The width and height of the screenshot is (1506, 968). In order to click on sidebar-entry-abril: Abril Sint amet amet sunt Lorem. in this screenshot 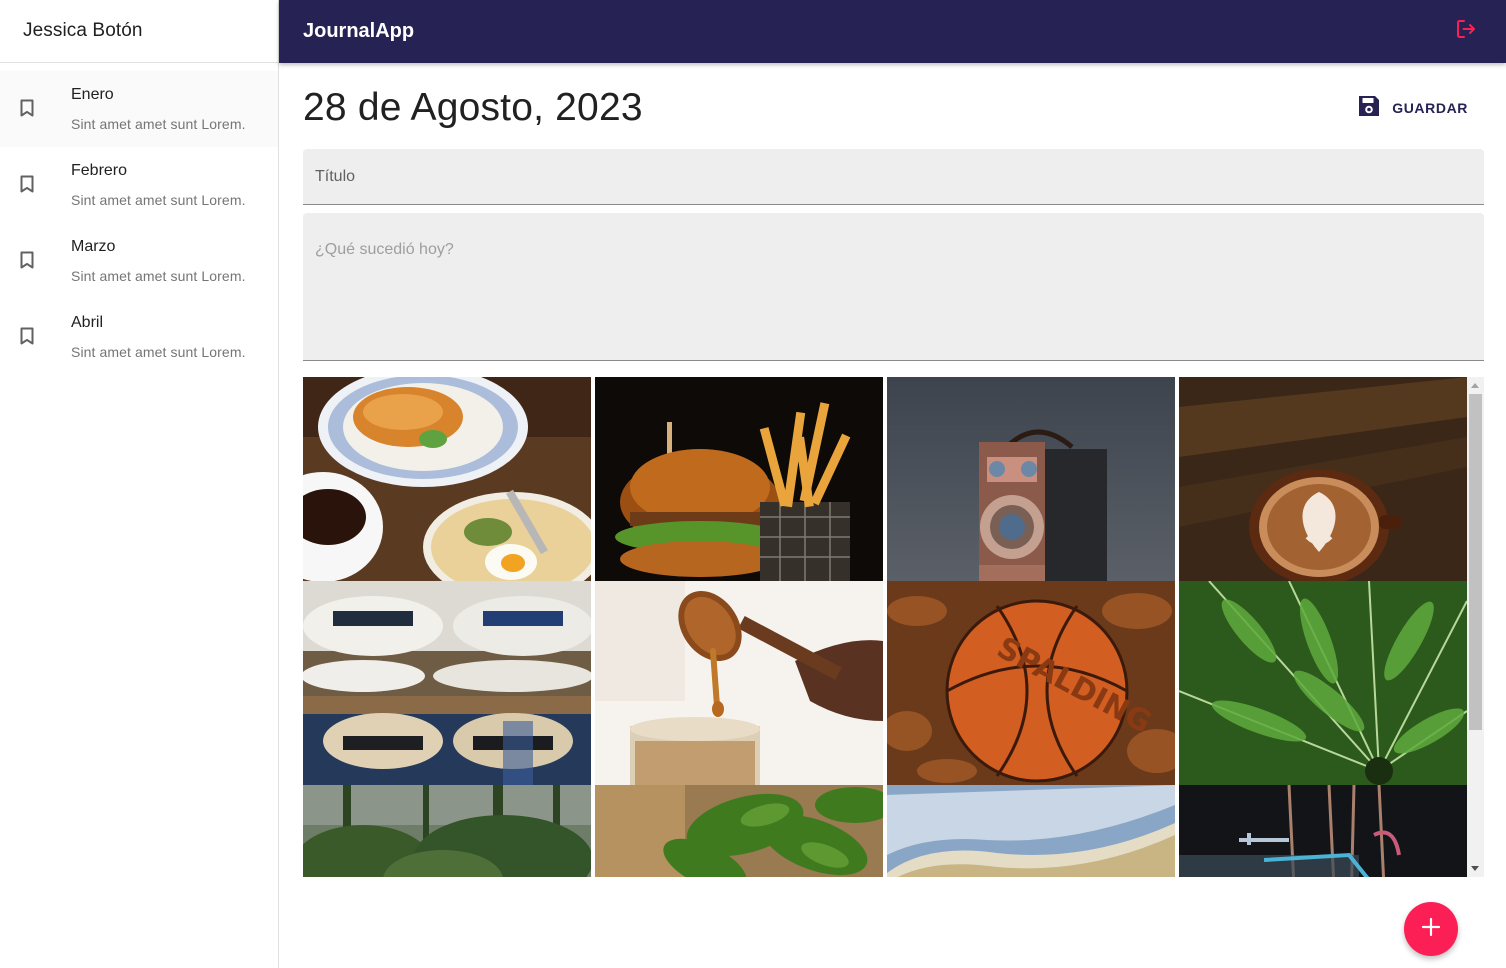, I will do `click(139, 337)`.